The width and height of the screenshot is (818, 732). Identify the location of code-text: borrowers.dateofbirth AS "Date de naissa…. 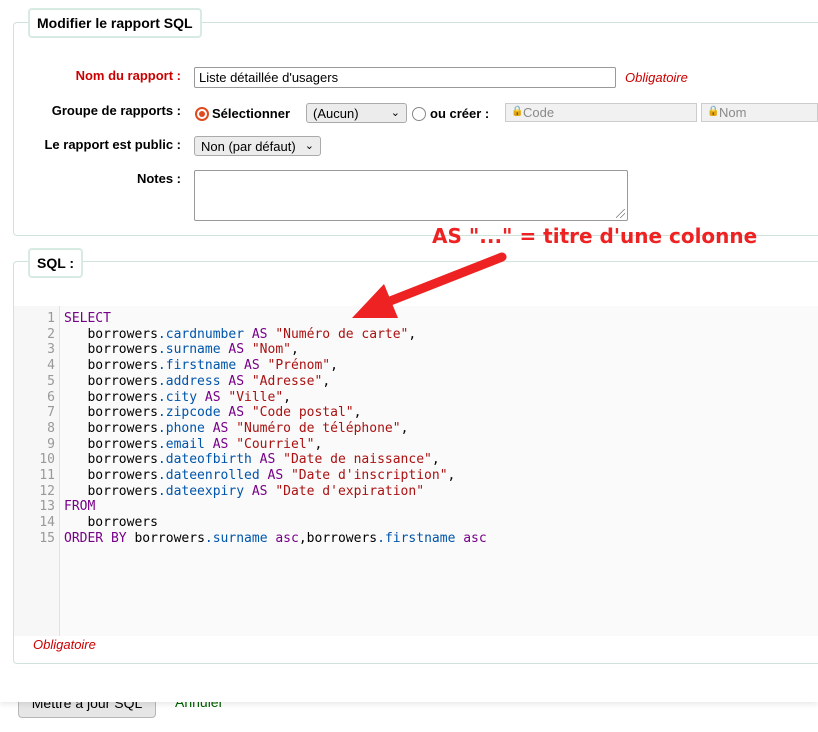
(252, 460).